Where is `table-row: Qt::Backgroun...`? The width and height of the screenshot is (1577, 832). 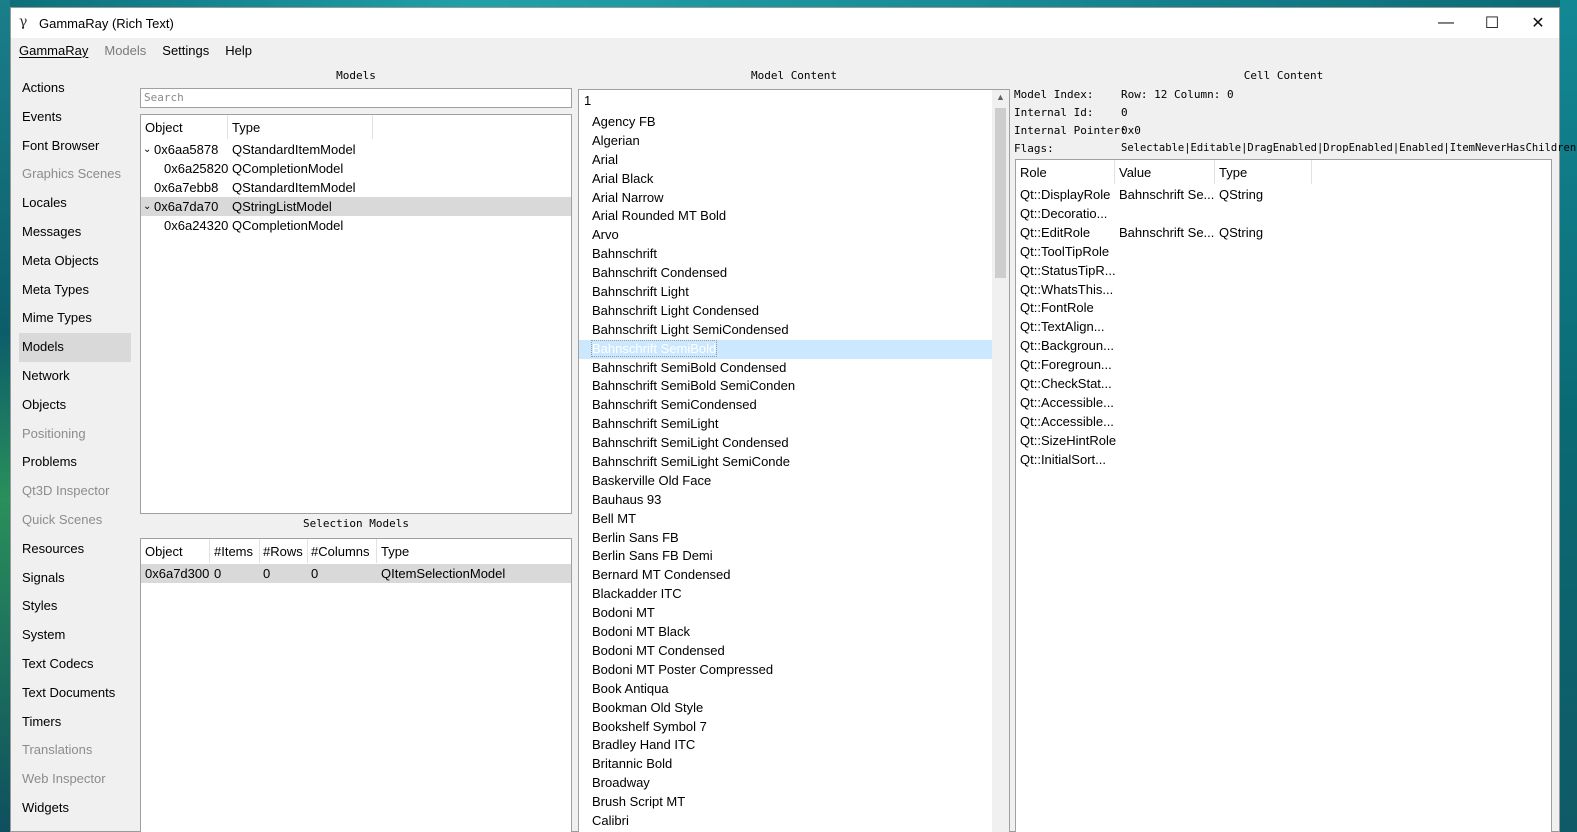 table-row: Qt::Backgroun... is located at coordinates (1283, 345).